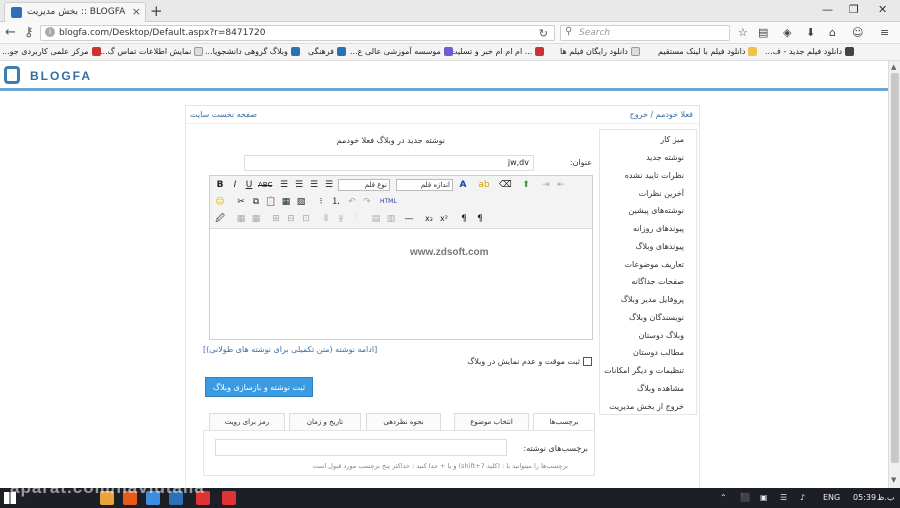 The image size is (900, 508). Describe the element at coordinates (241, 219) in the screenshot. I see `table-icon: ▦` at that location.